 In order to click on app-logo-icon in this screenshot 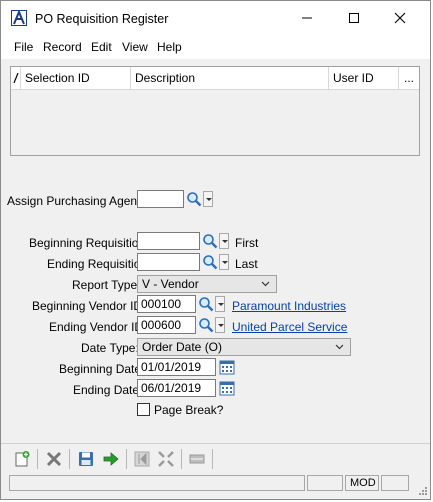, I will do `click(19, 18)`.